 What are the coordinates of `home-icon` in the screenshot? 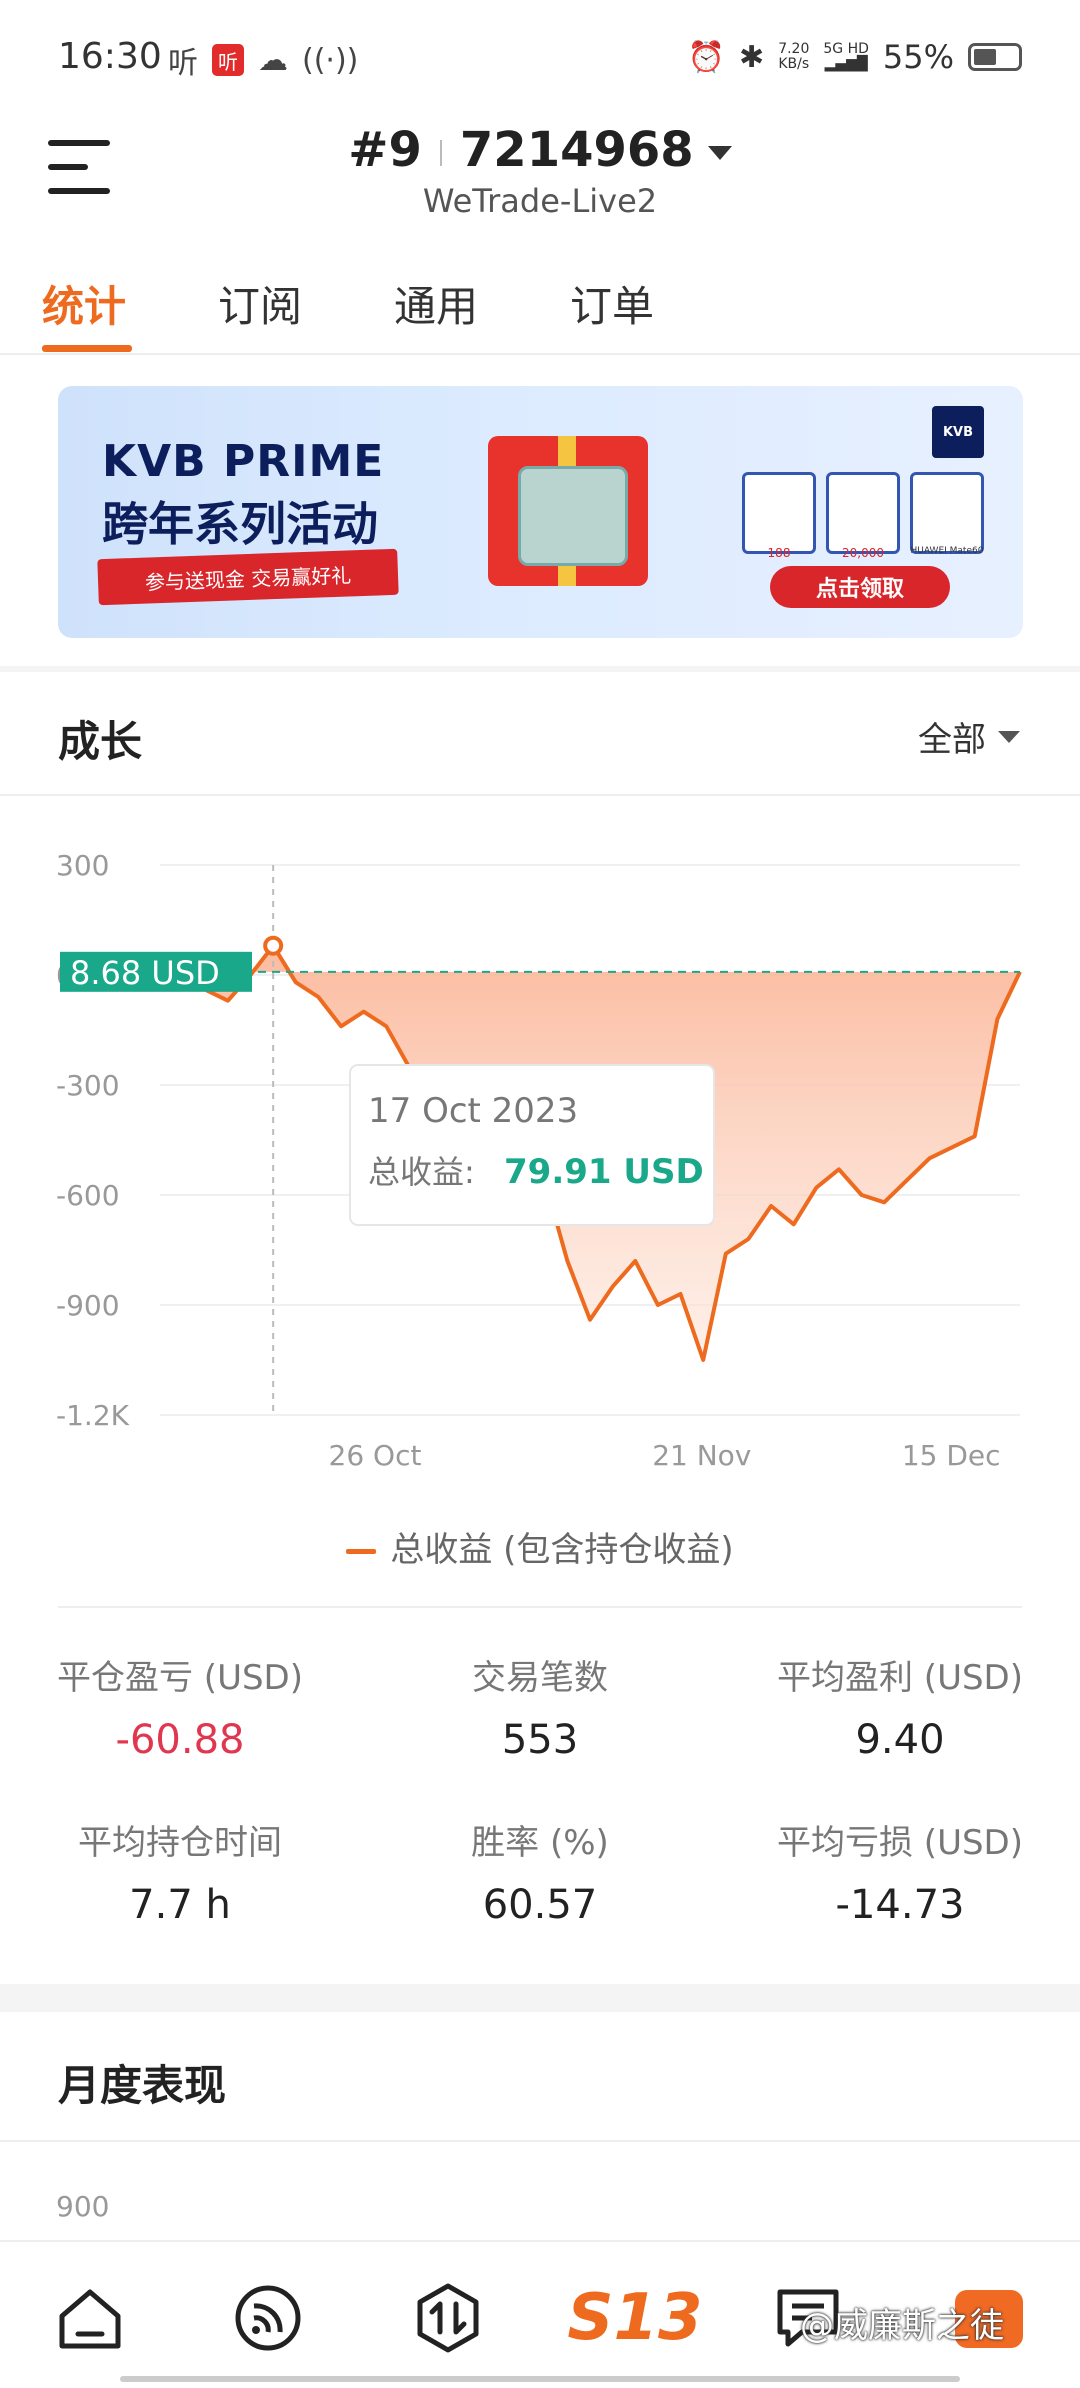 It's located at (90, 2319).